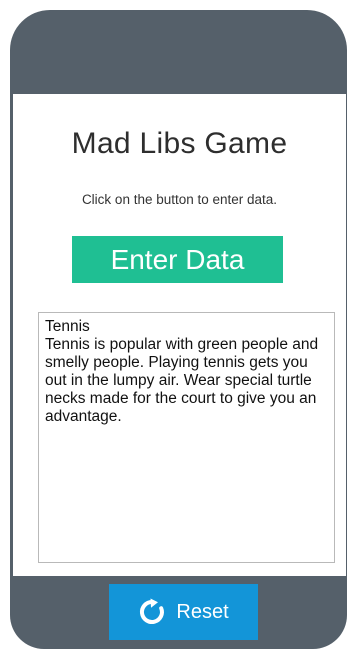  What do you see at coordinates (202, 611) in the screenshot?
I see `reset-button-label: Reset` at bounding box center [202, 611].